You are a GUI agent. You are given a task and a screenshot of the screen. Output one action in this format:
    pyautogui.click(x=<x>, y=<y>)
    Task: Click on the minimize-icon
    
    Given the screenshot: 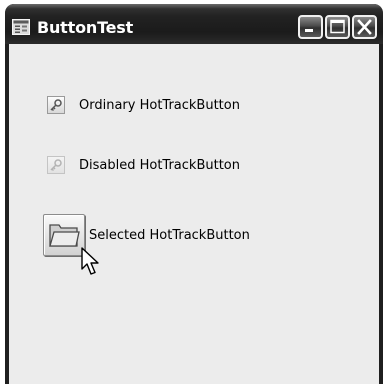 What is the action you would take?
    pyautogui.click(x=309, y=30)
    